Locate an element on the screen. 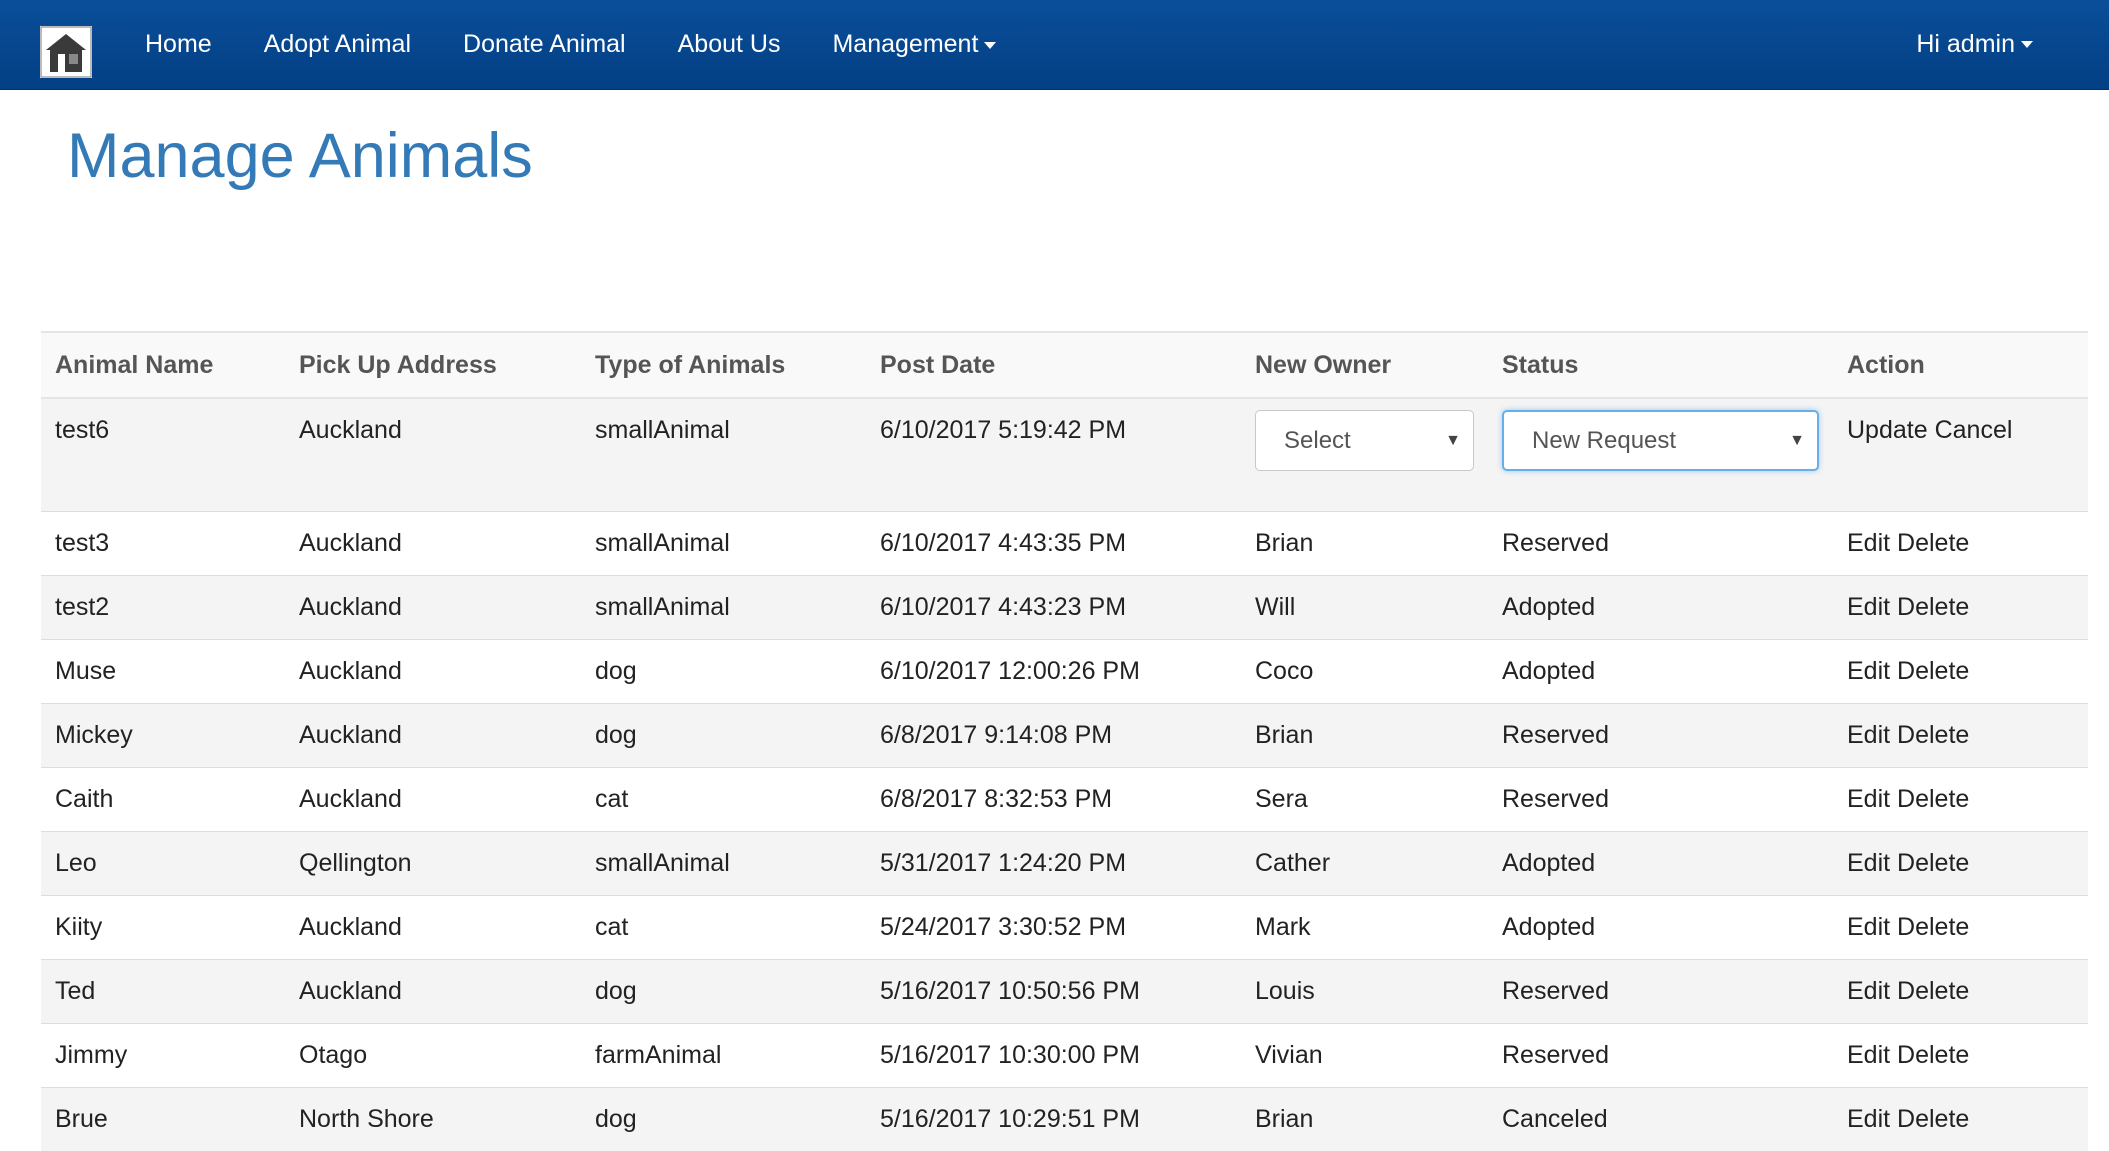  user-menu-dropdown: Hi admin is located at coordinates (1974, 44).